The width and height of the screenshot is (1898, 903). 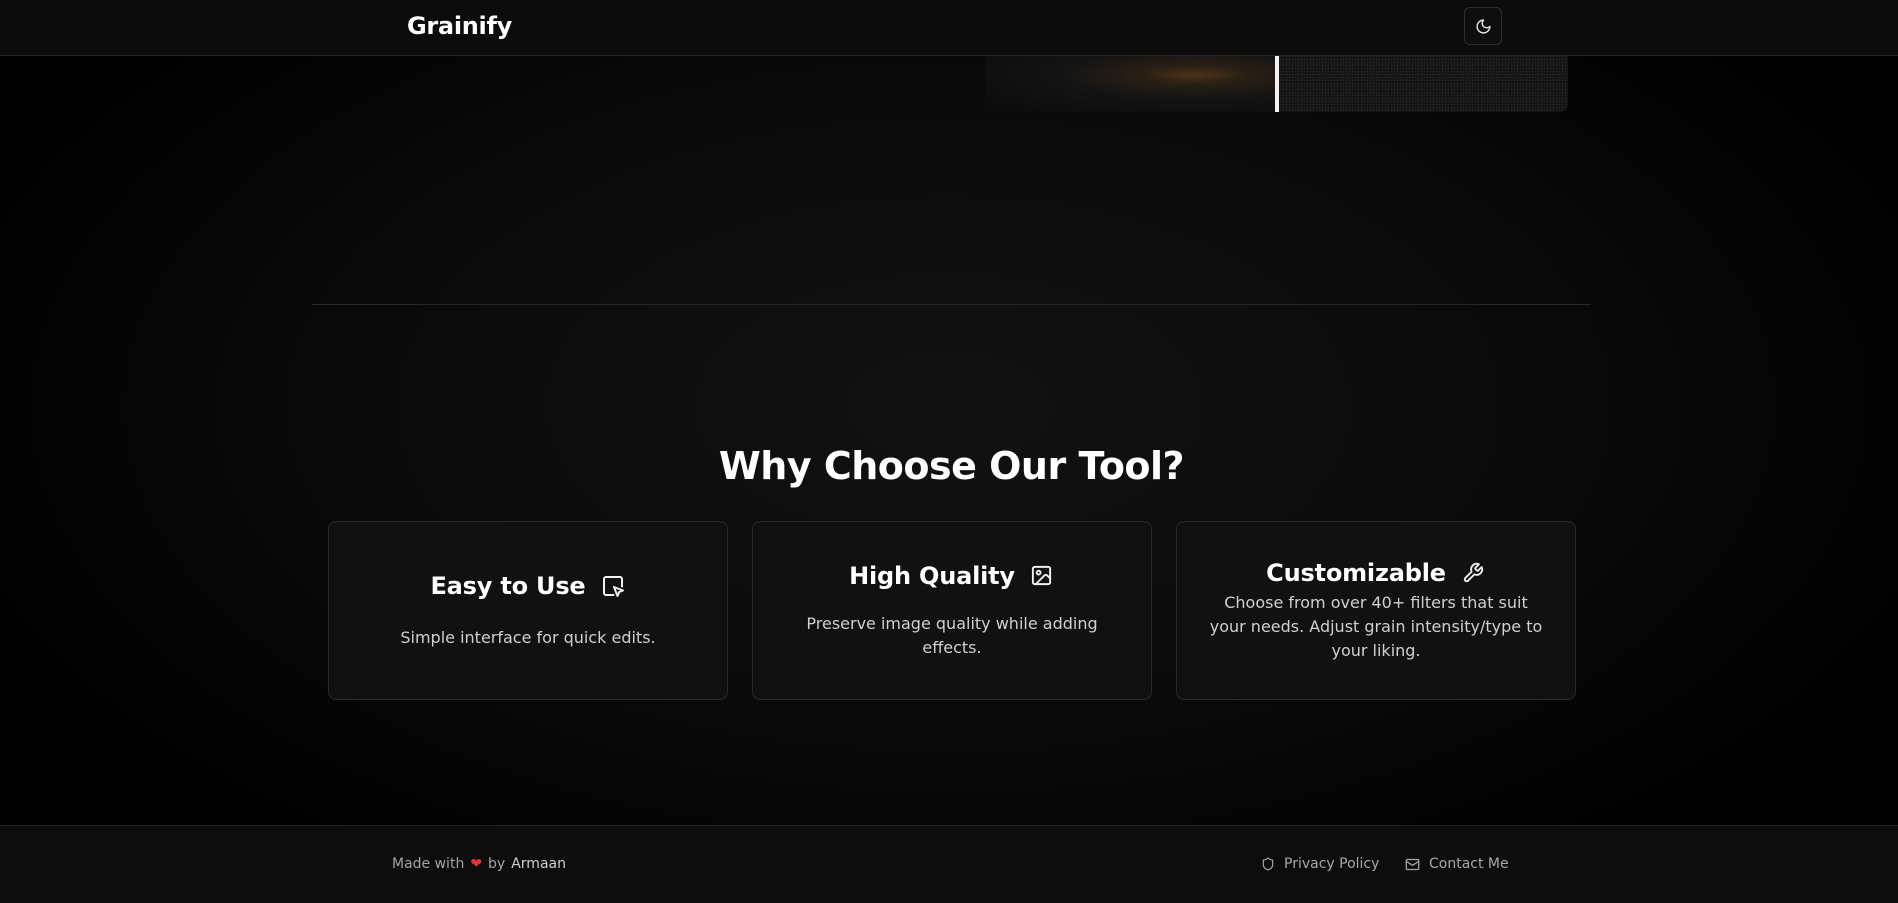 I want to click on pointer-cursor-icon, so click(x=613, y=586).